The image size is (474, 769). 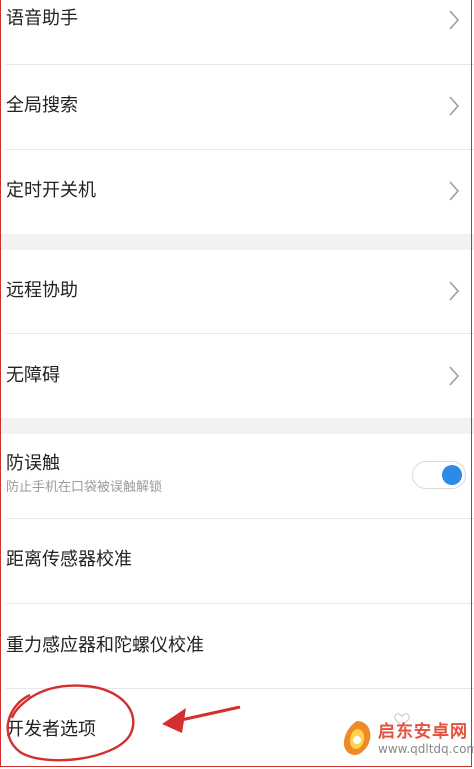 What do you see at coordinates (439, 475) in the screenshot?
I see `anti-touch-toggle` at bounding box center [439, 475].